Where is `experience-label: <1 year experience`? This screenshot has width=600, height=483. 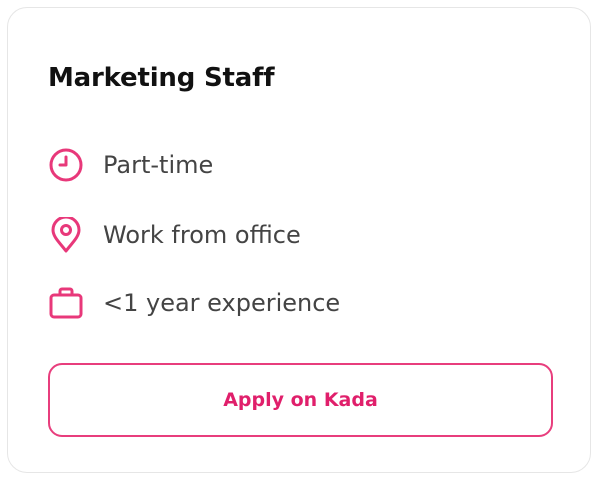
experience-label: <1 year experience is located at coordinates (222, 303).